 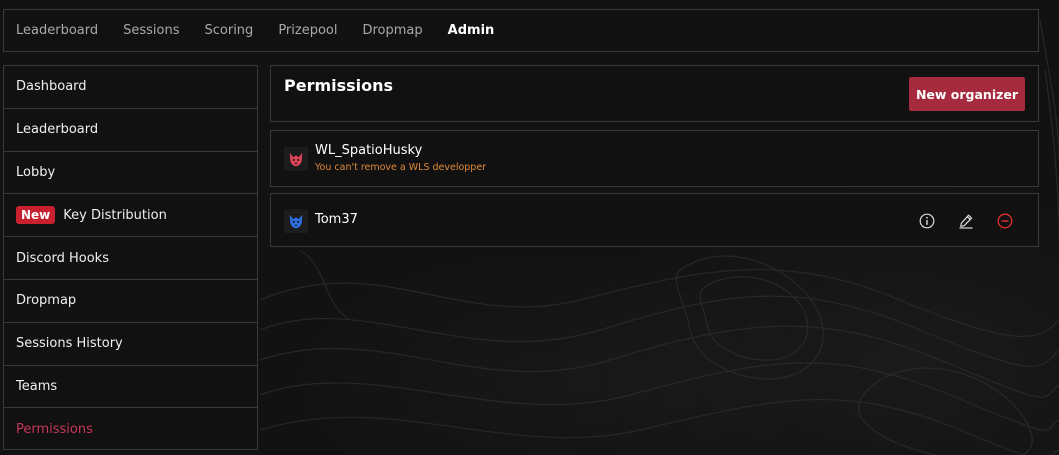 What do you see at coordinates (392, 30) in the screenshot?
I see `nav-dropmap: Dropmap` at bounding box center [392, 30].